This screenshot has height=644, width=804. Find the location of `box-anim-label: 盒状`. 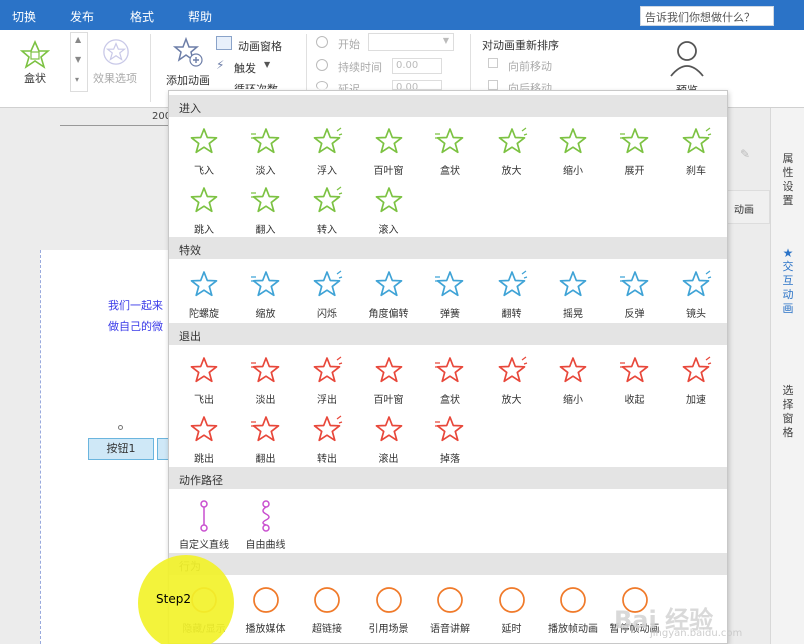

box-anim-label: 盒状 is located at coordinates (35, 78).